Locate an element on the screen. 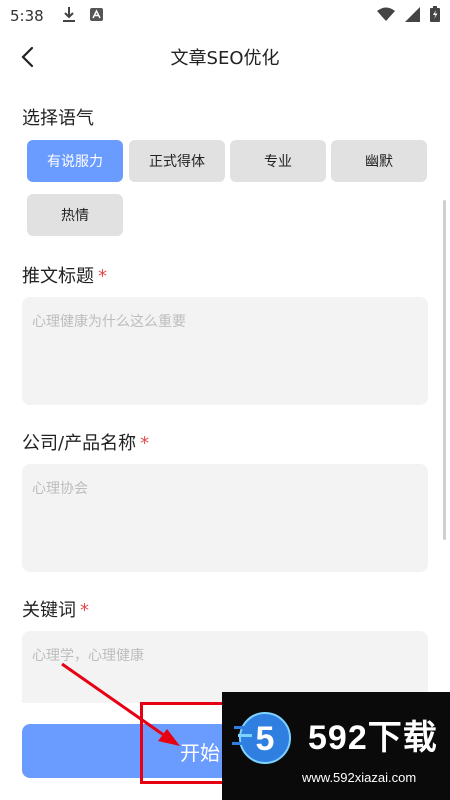 Image resolution: width=450 pixels, height=800 pixels. watermark-logo-icon: 5 is located at coordinates (261, 738).